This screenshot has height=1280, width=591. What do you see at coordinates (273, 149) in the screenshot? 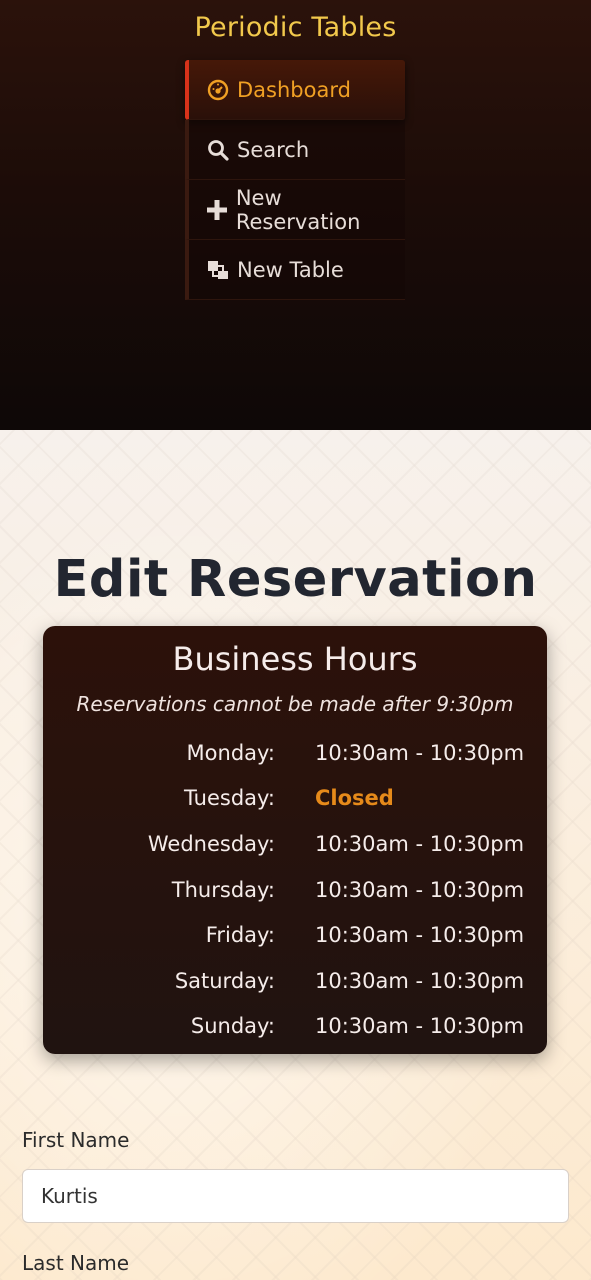
I see `nav-label-search: Search` at bounding box center [273, 149].